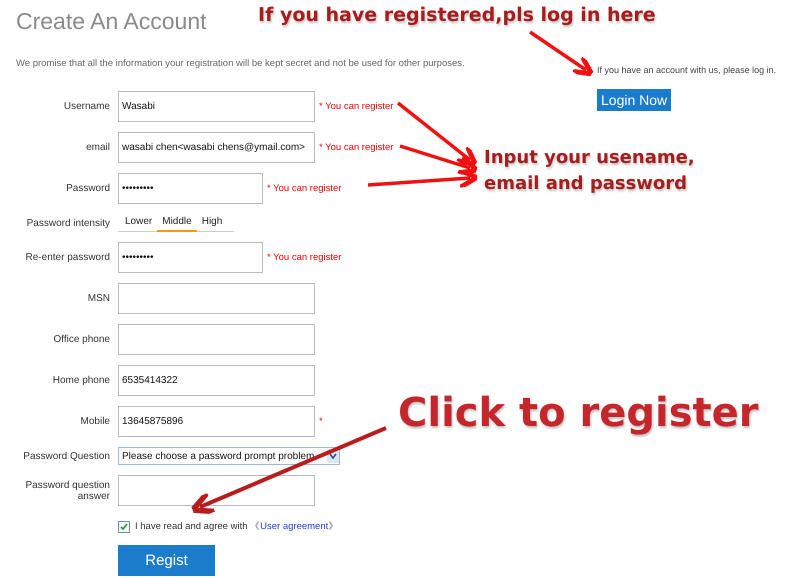 This screenshot has height=578, width=800. I want to click on login-button: Login Now, so click(634, 100).